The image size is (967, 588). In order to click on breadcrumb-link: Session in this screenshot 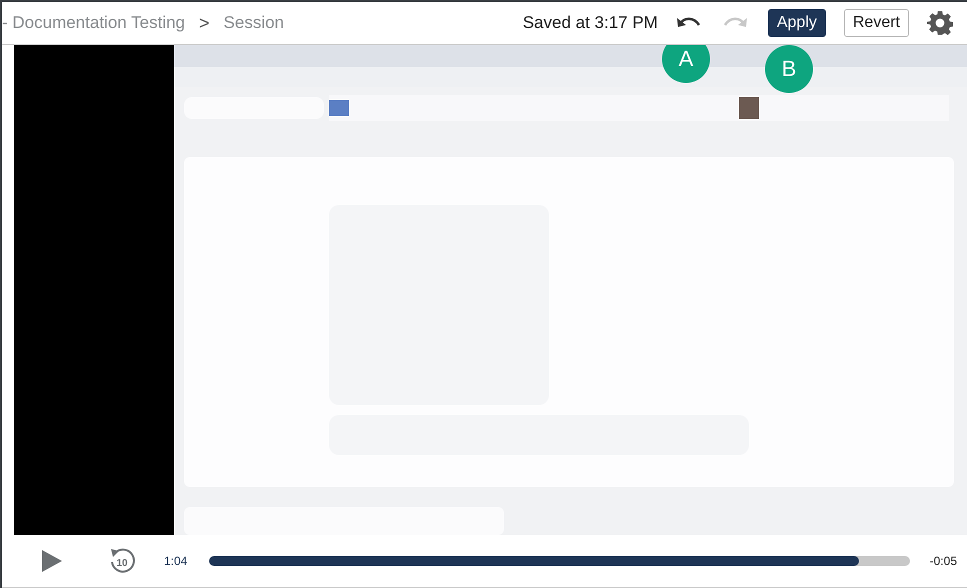, I will do `click(254, 23)`.